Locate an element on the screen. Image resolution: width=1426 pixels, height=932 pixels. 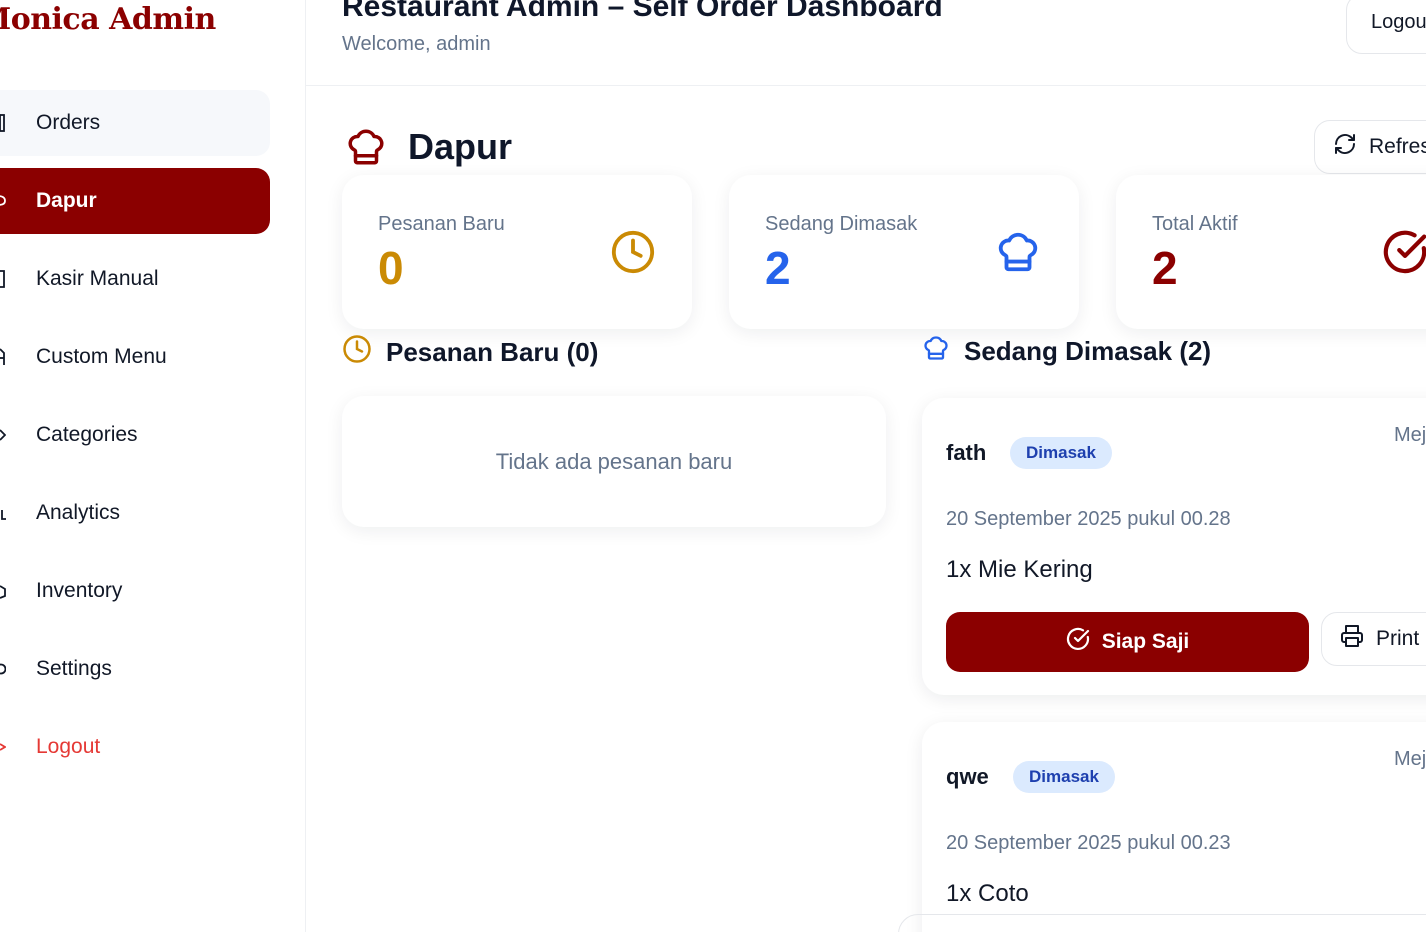
sidebar-item-label: Categories is located at coordinates (87, 434).